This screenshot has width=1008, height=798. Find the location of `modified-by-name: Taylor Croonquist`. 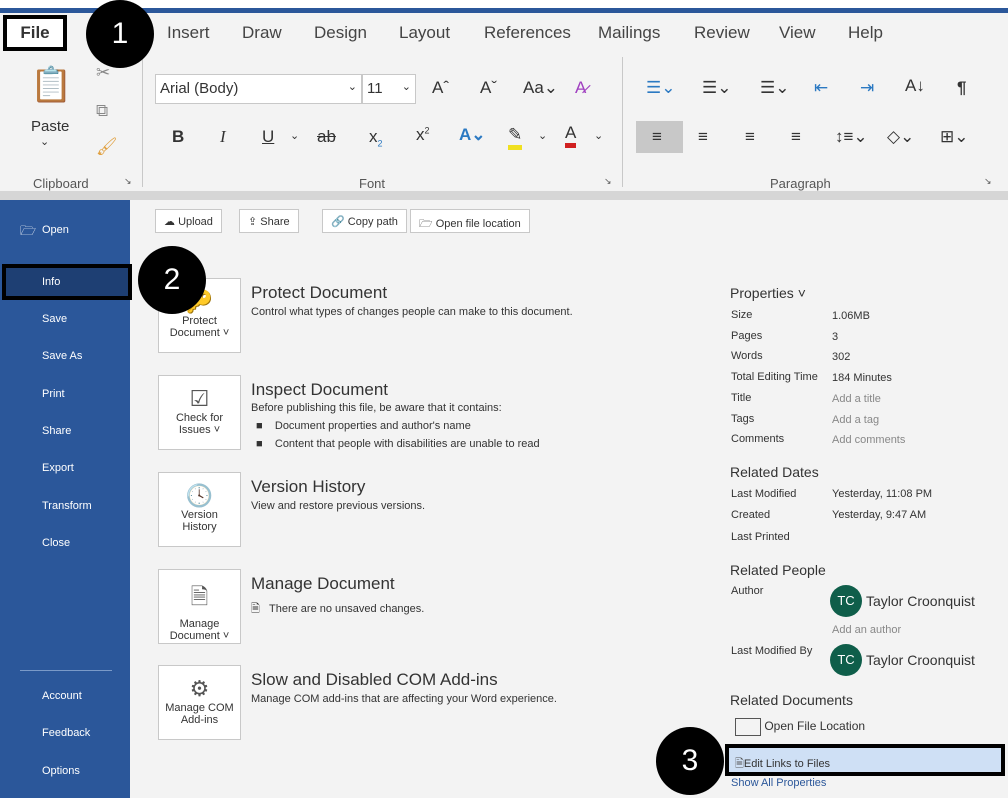

modified-by-name: Taylor Croonquist is located at coordinates (920, 660).